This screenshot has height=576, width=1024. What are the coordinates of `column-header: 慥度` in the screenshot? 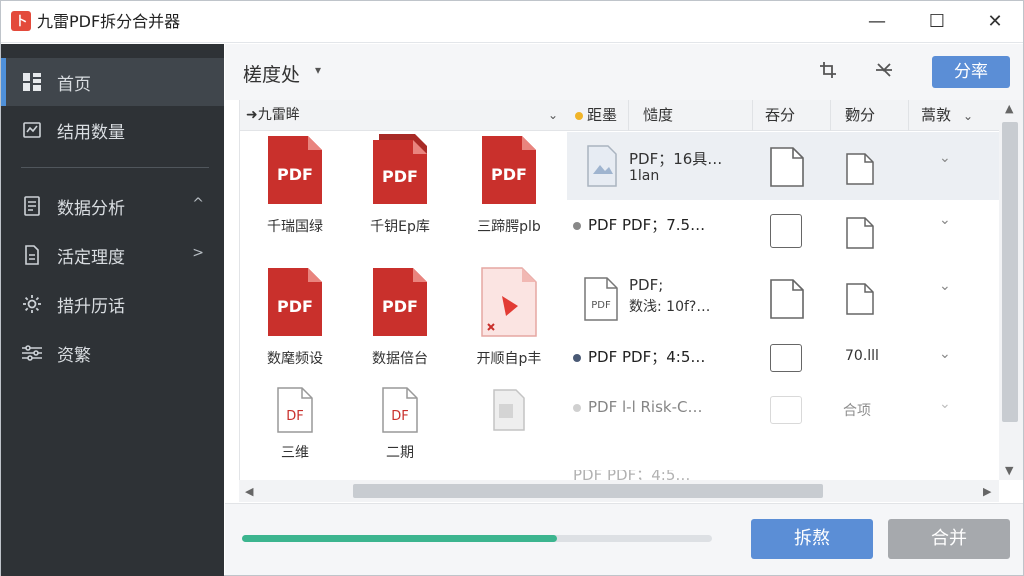 It's located at (691, 115).